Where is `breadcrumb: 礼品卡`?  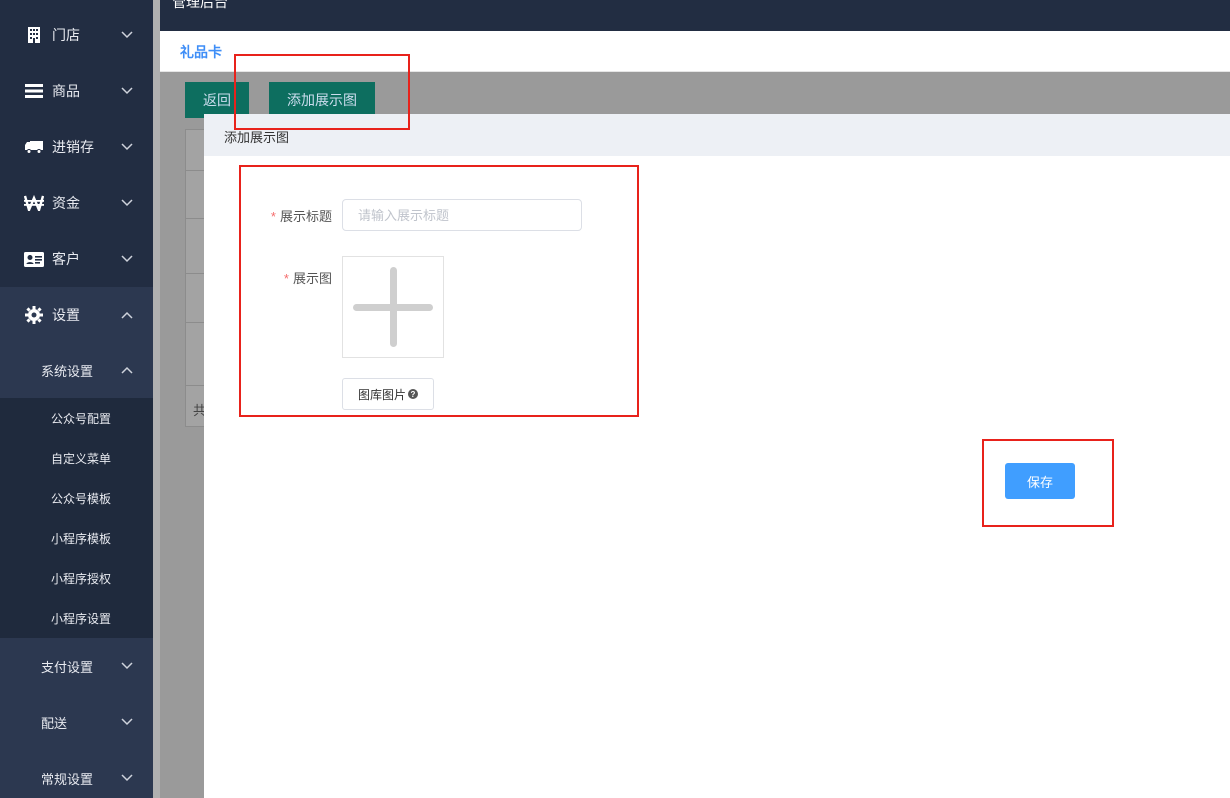
breadcrumb: 礼品卡 is located at coordinates (201, 52).